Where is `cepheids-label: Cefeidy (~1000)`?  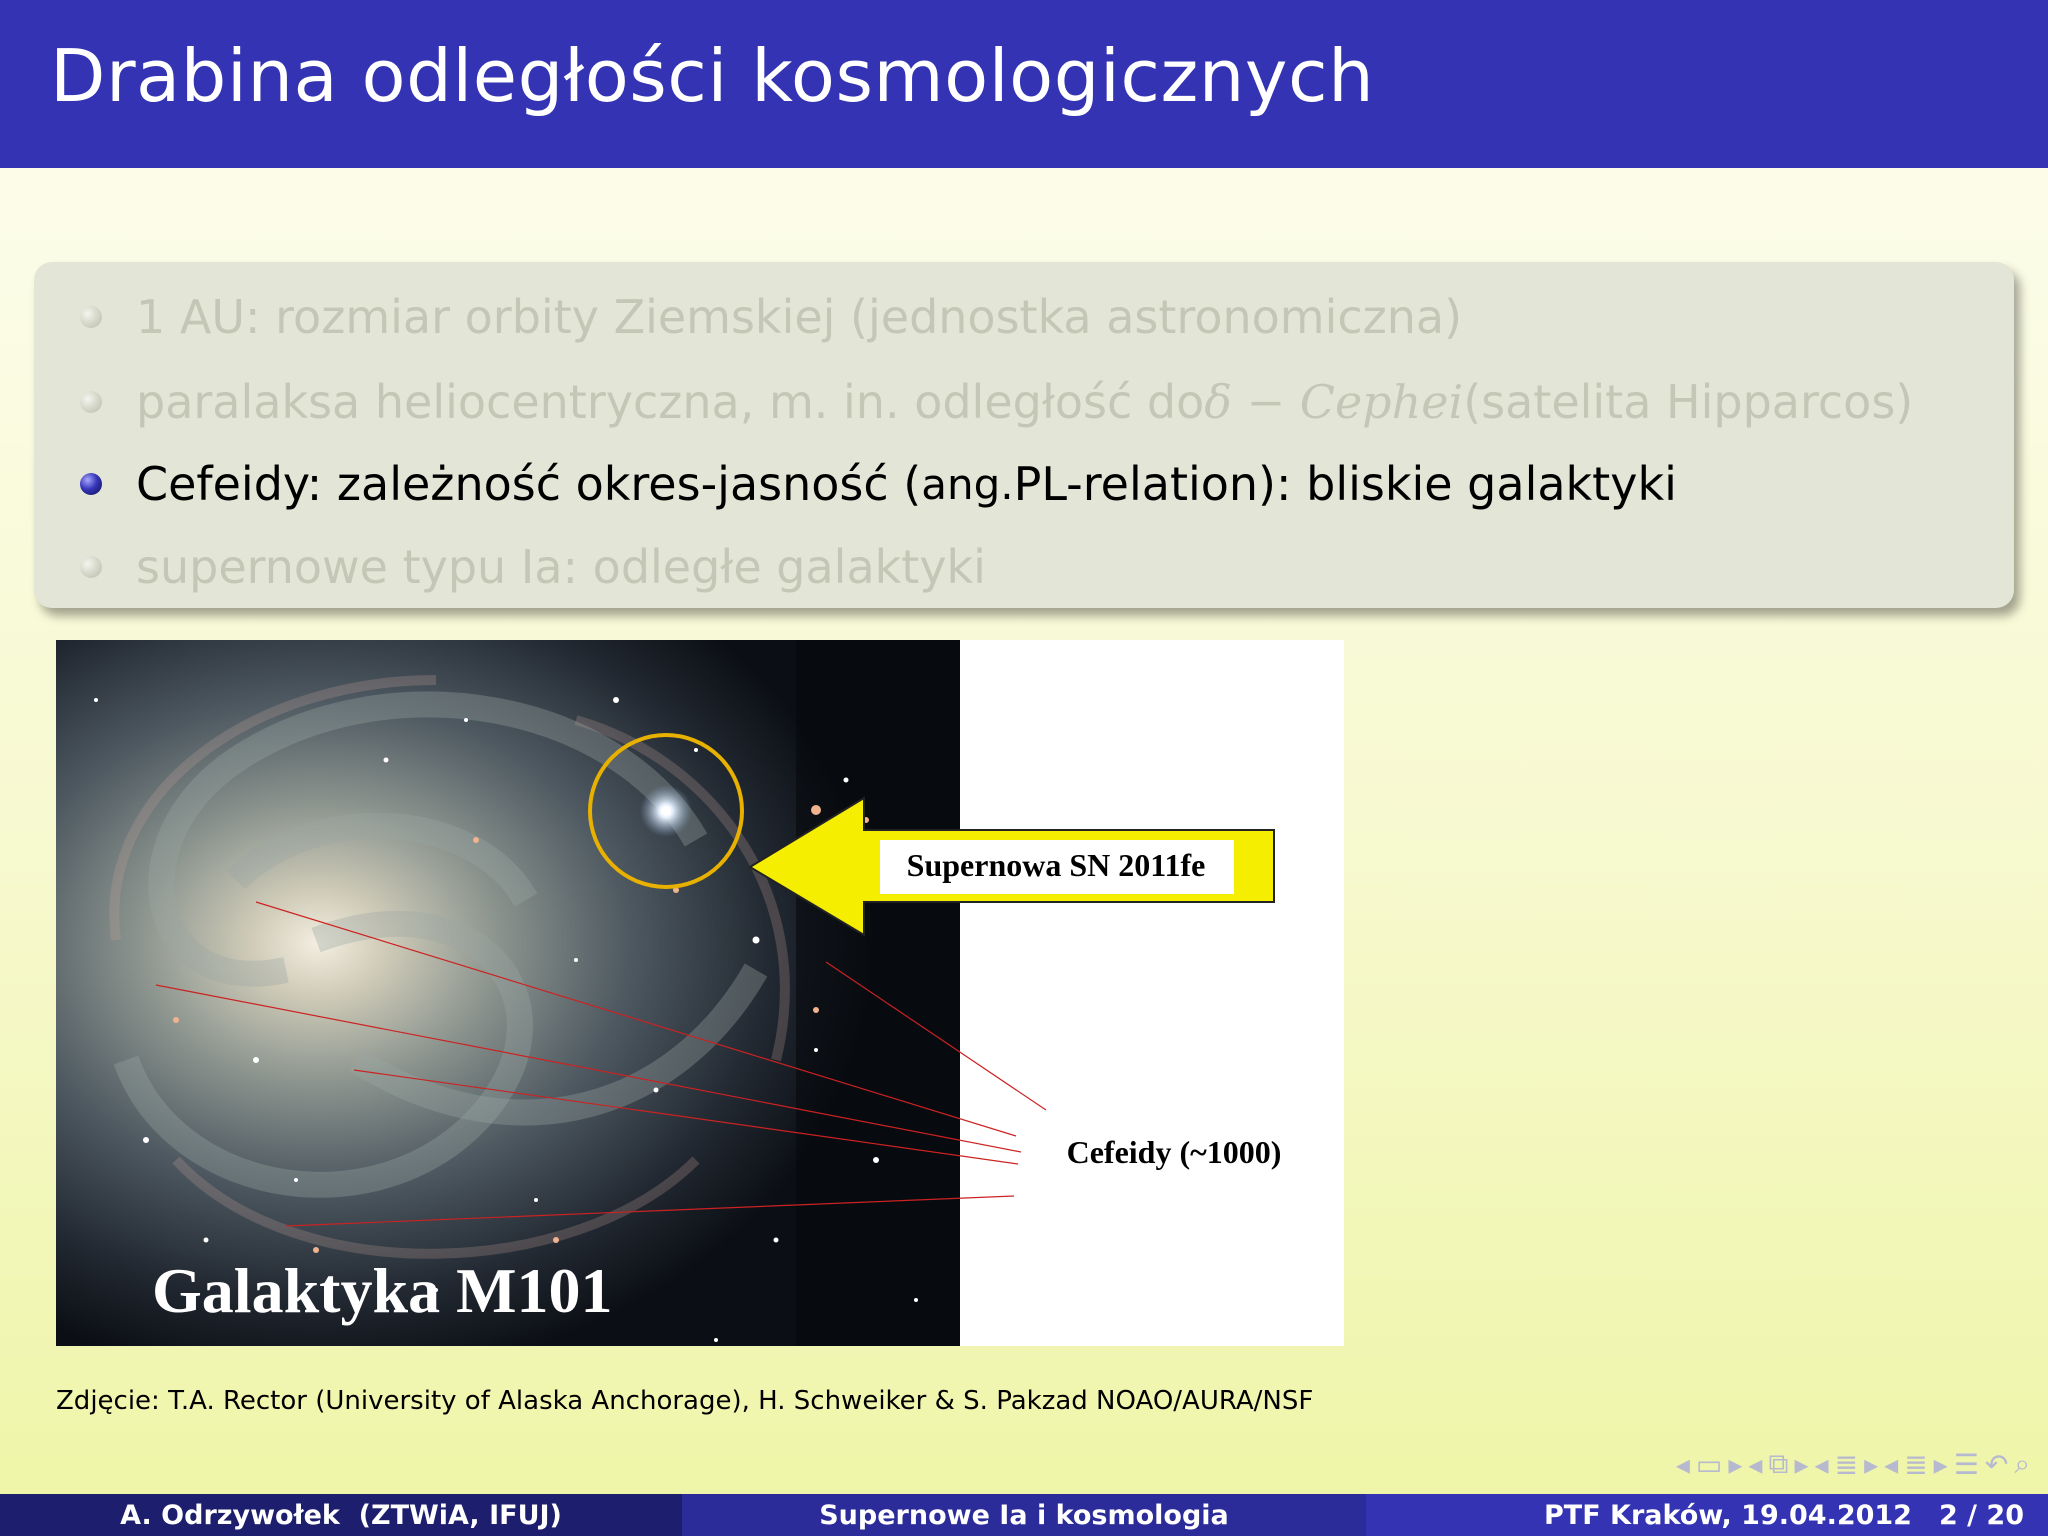 cepheids-label: Cefeidy (~1000) is located at coordinates (1174, 1152).